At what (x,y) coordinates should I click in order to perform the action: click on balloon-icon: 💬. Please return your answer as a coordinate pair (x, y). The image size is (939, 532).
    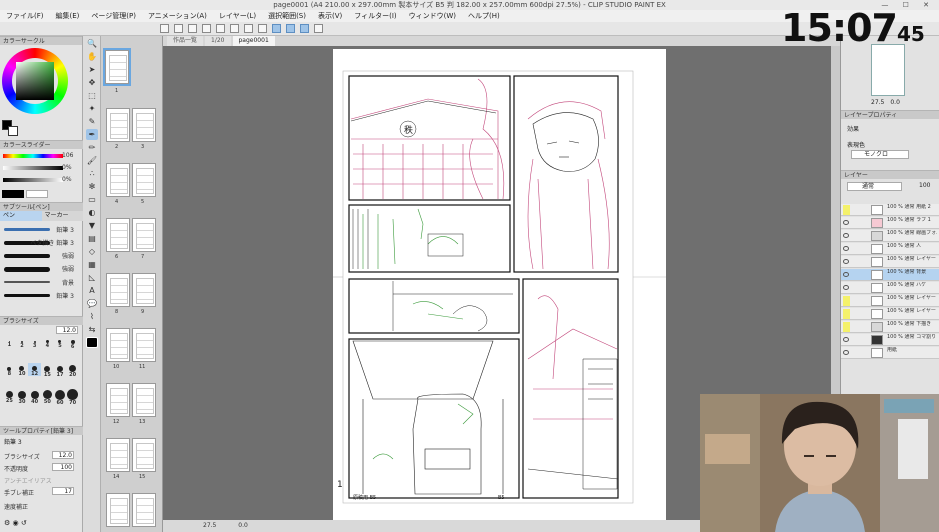
    Looking at the image, I should click on (92, 303).